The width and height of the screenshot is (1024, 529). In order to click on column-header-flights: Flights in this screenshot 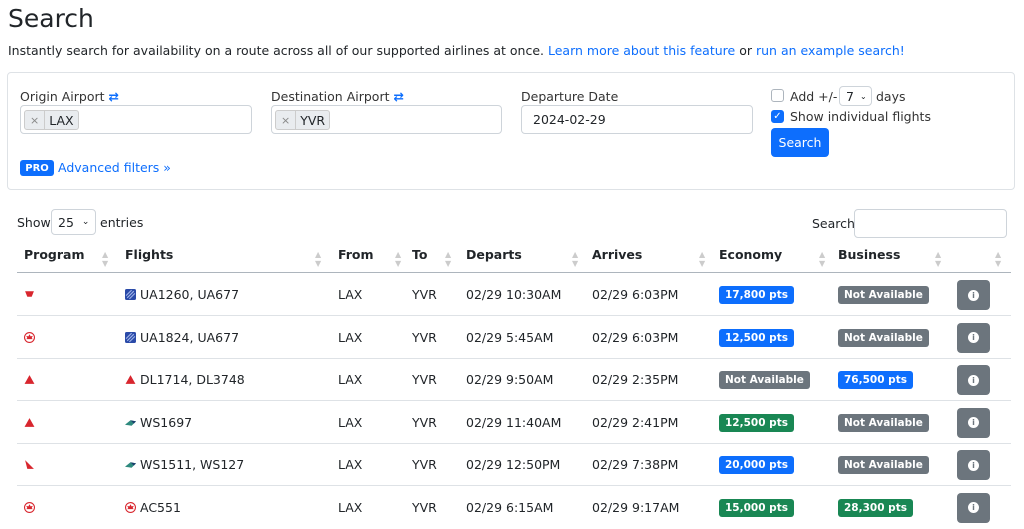, I will do `click(149, 254)`.